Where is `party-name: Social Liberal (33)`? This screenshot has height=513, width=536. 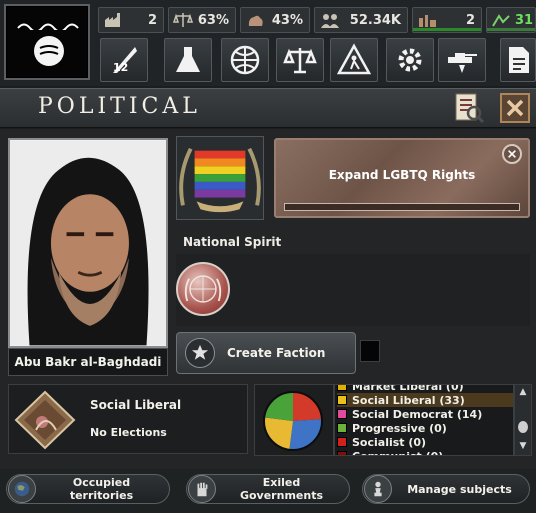 party-name: Social Liberal (33) is located at coordinates (408, 400).